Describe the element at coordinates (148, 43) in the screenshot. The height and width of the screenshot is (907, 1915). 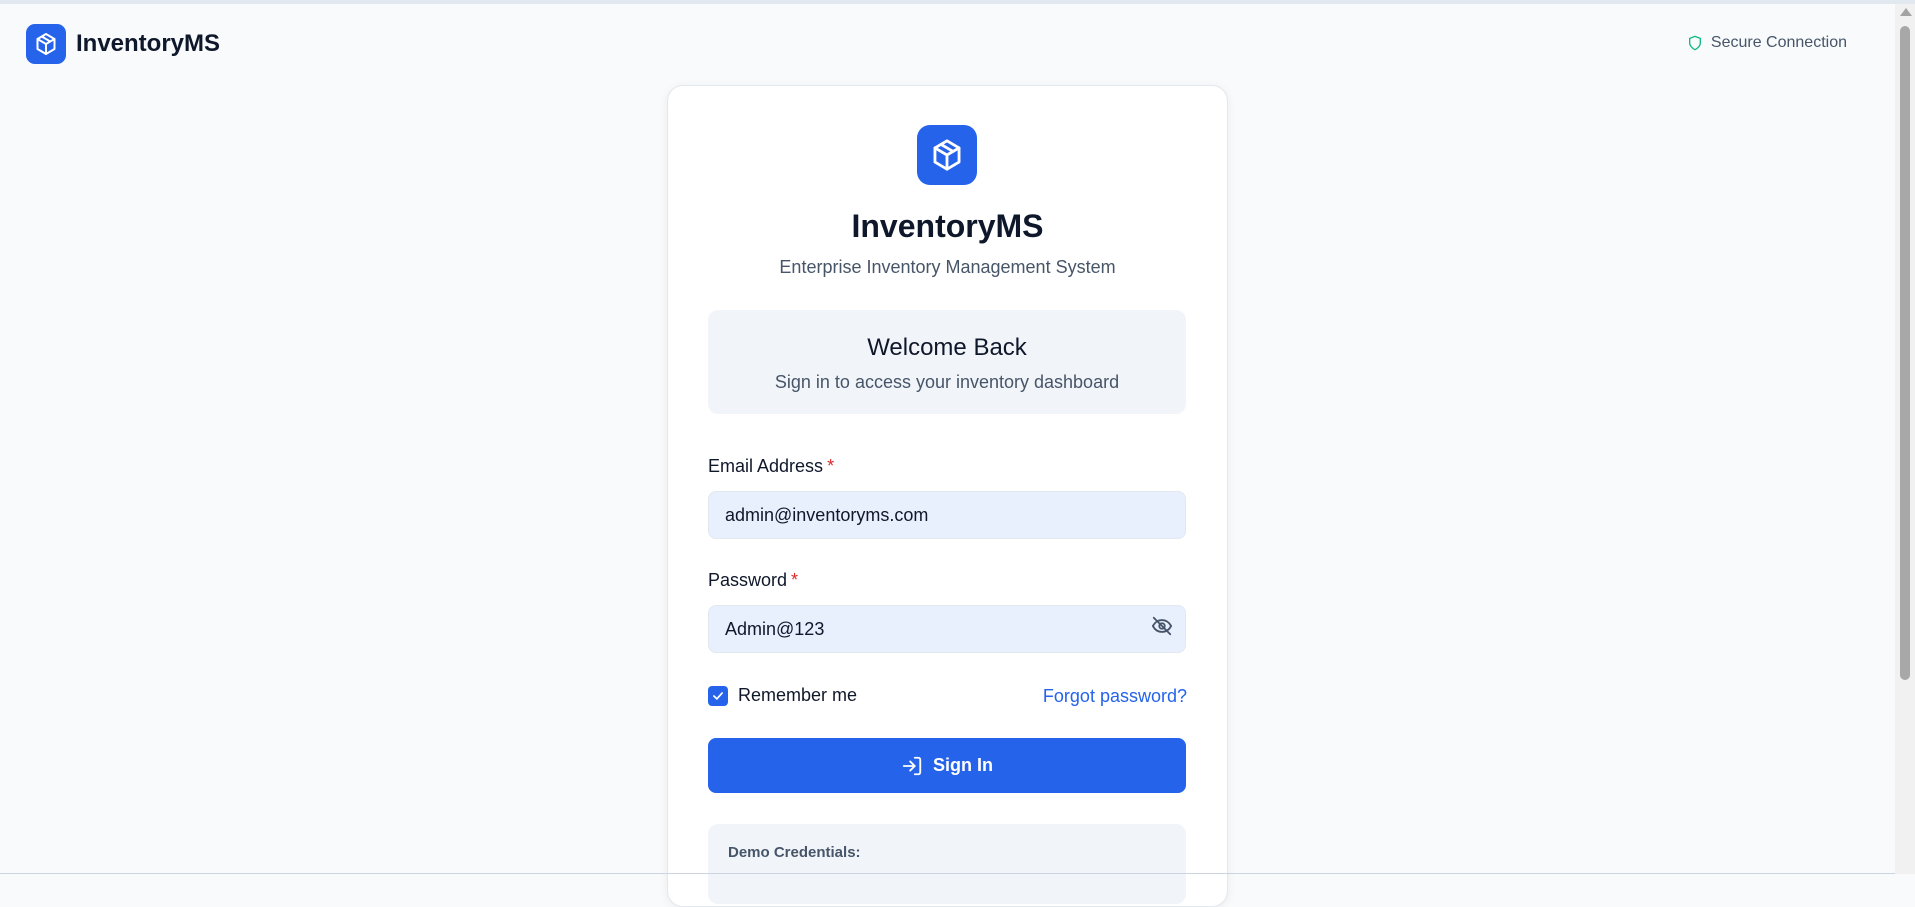
I see `brand-name: InventoryMS` at that location.